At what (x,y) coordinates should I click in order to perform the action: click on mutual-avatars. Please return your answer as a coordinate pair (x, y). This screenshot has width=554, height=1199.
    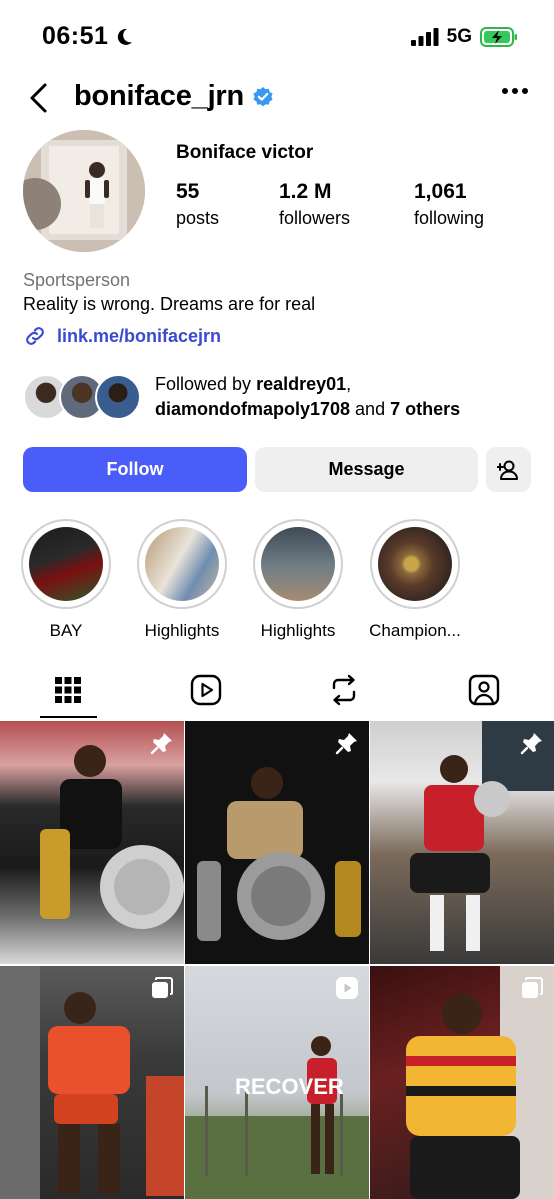
    Looking at the image, I should click on (82, 397).